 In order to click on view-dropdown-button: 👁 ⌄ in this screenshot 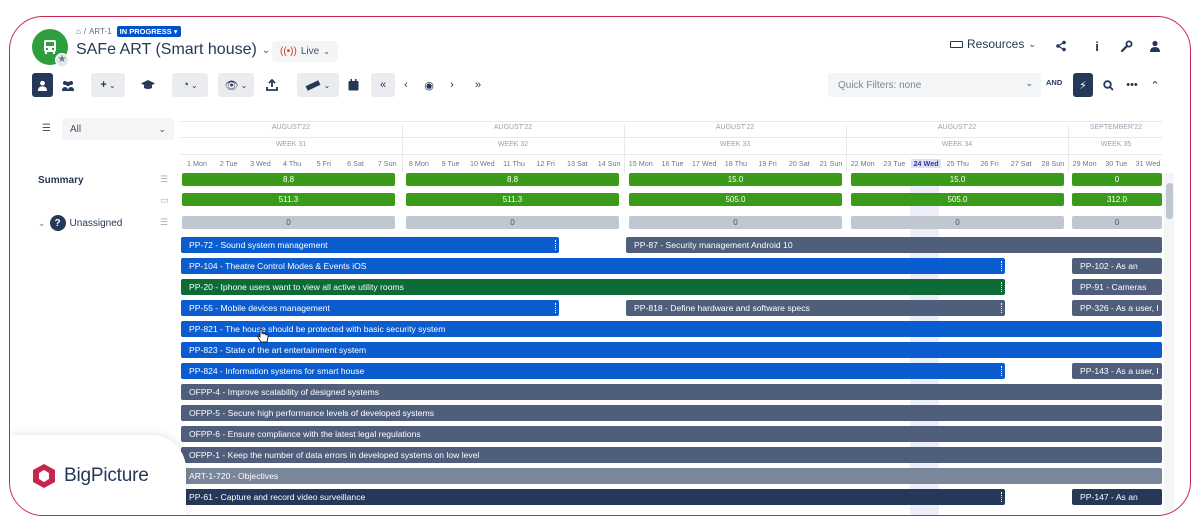, I will do `click(236, 85)`.